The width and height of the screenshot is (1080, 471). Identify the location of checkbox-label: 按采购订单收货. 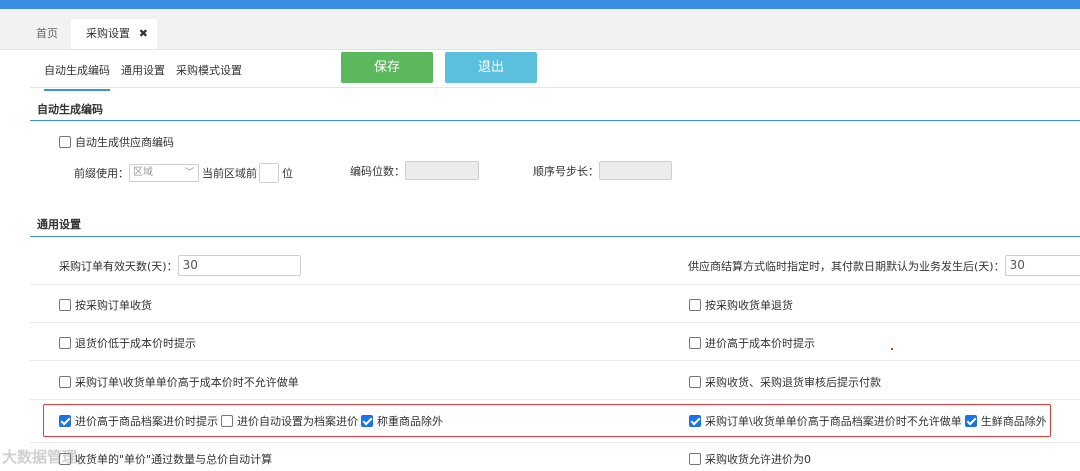
(113, 305).